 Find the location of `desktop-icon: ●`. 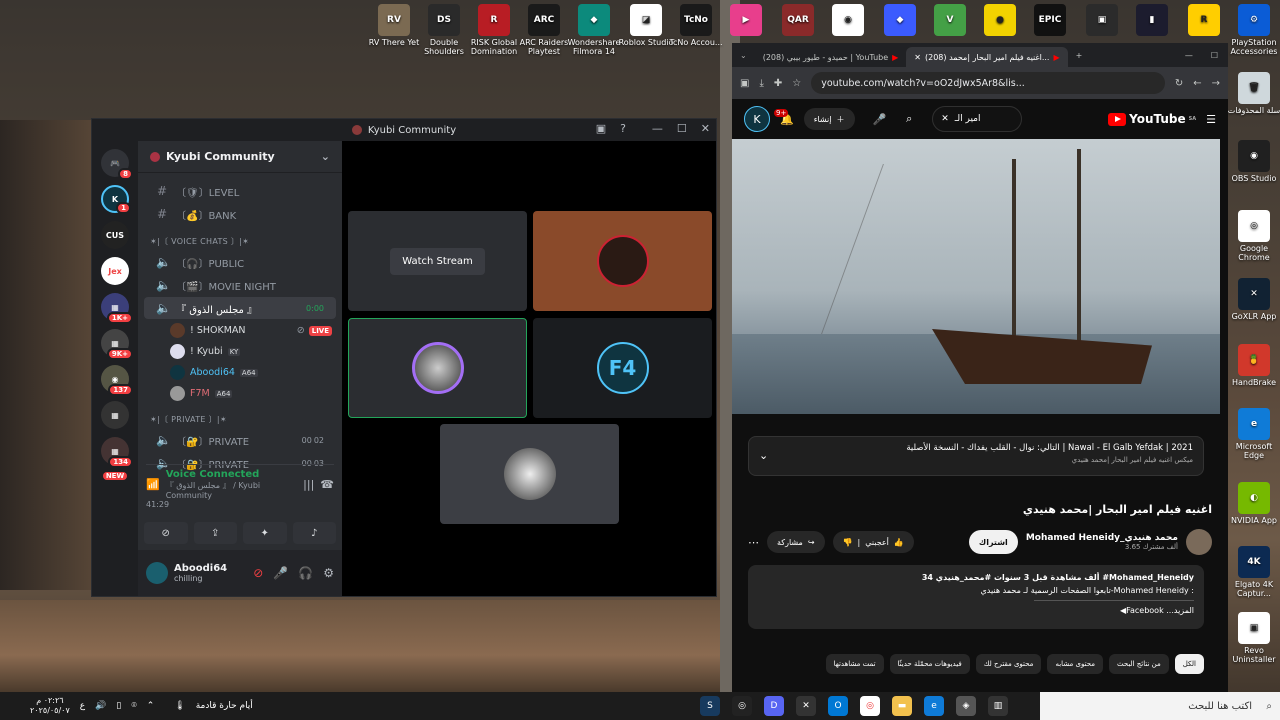

desktop-icon: ● is located at coordinates (1000, 21).